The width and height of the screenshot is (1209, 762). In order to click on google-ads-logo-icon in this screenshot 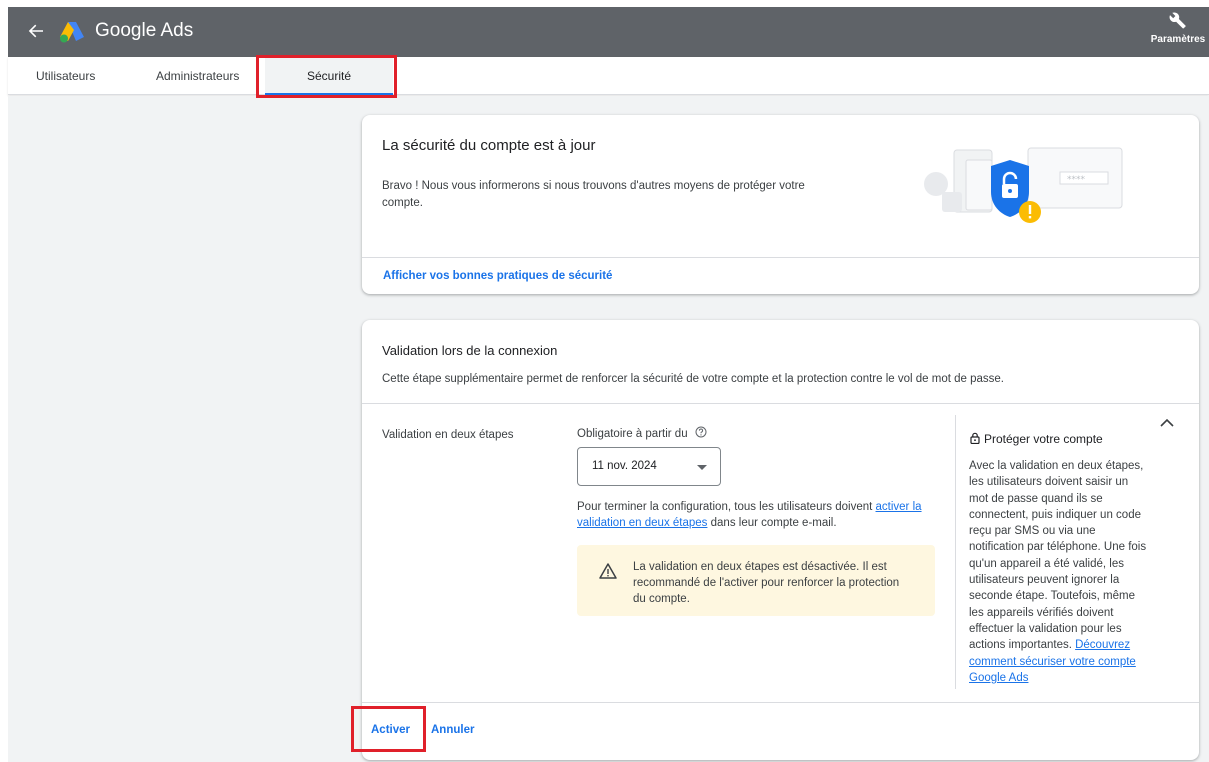, I will do `click(72, 32)`.